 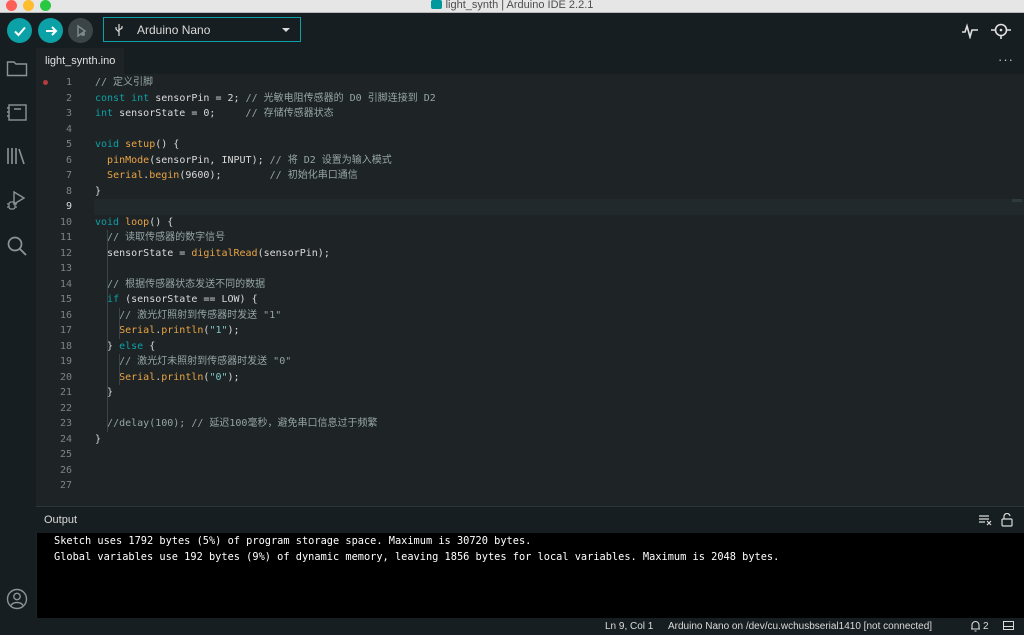 I want to click on line-number: 16, so click(x=52, y=316).